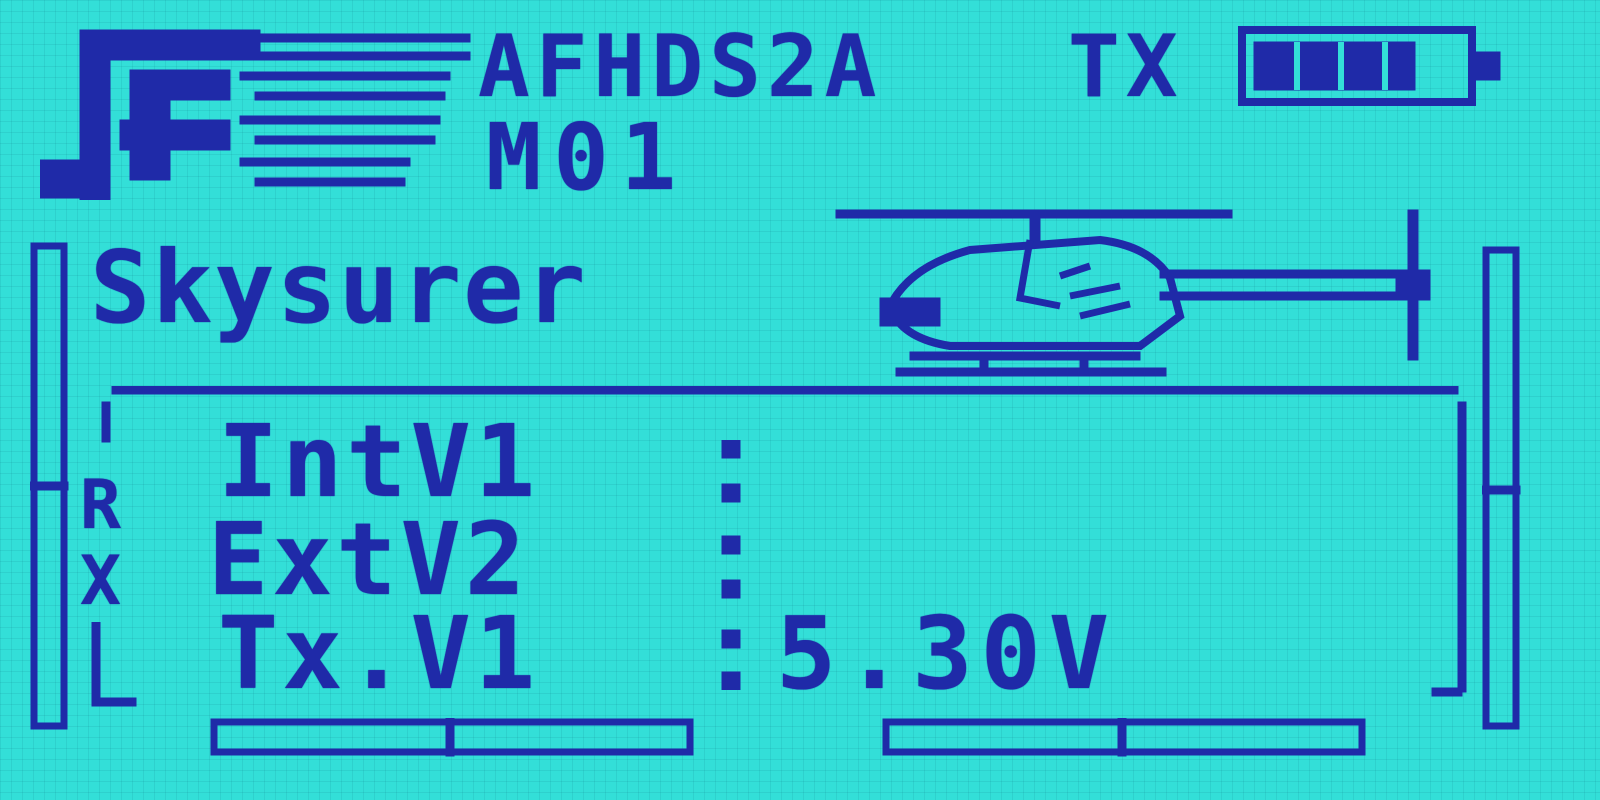  Describe the element at coordinates (452, 737) in the screenshot. I see `bottom-left-trim-bar` at that location.